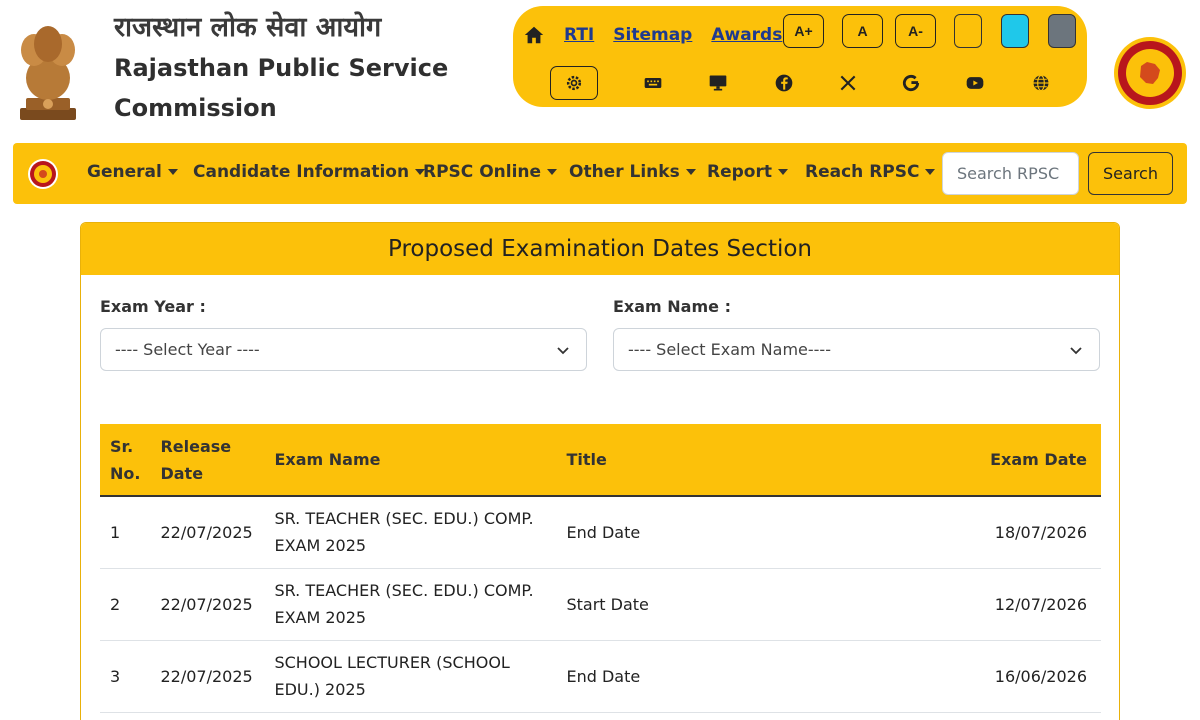  I want to click on nav-rpsc-online: RPSC Online, so click(490, 172).